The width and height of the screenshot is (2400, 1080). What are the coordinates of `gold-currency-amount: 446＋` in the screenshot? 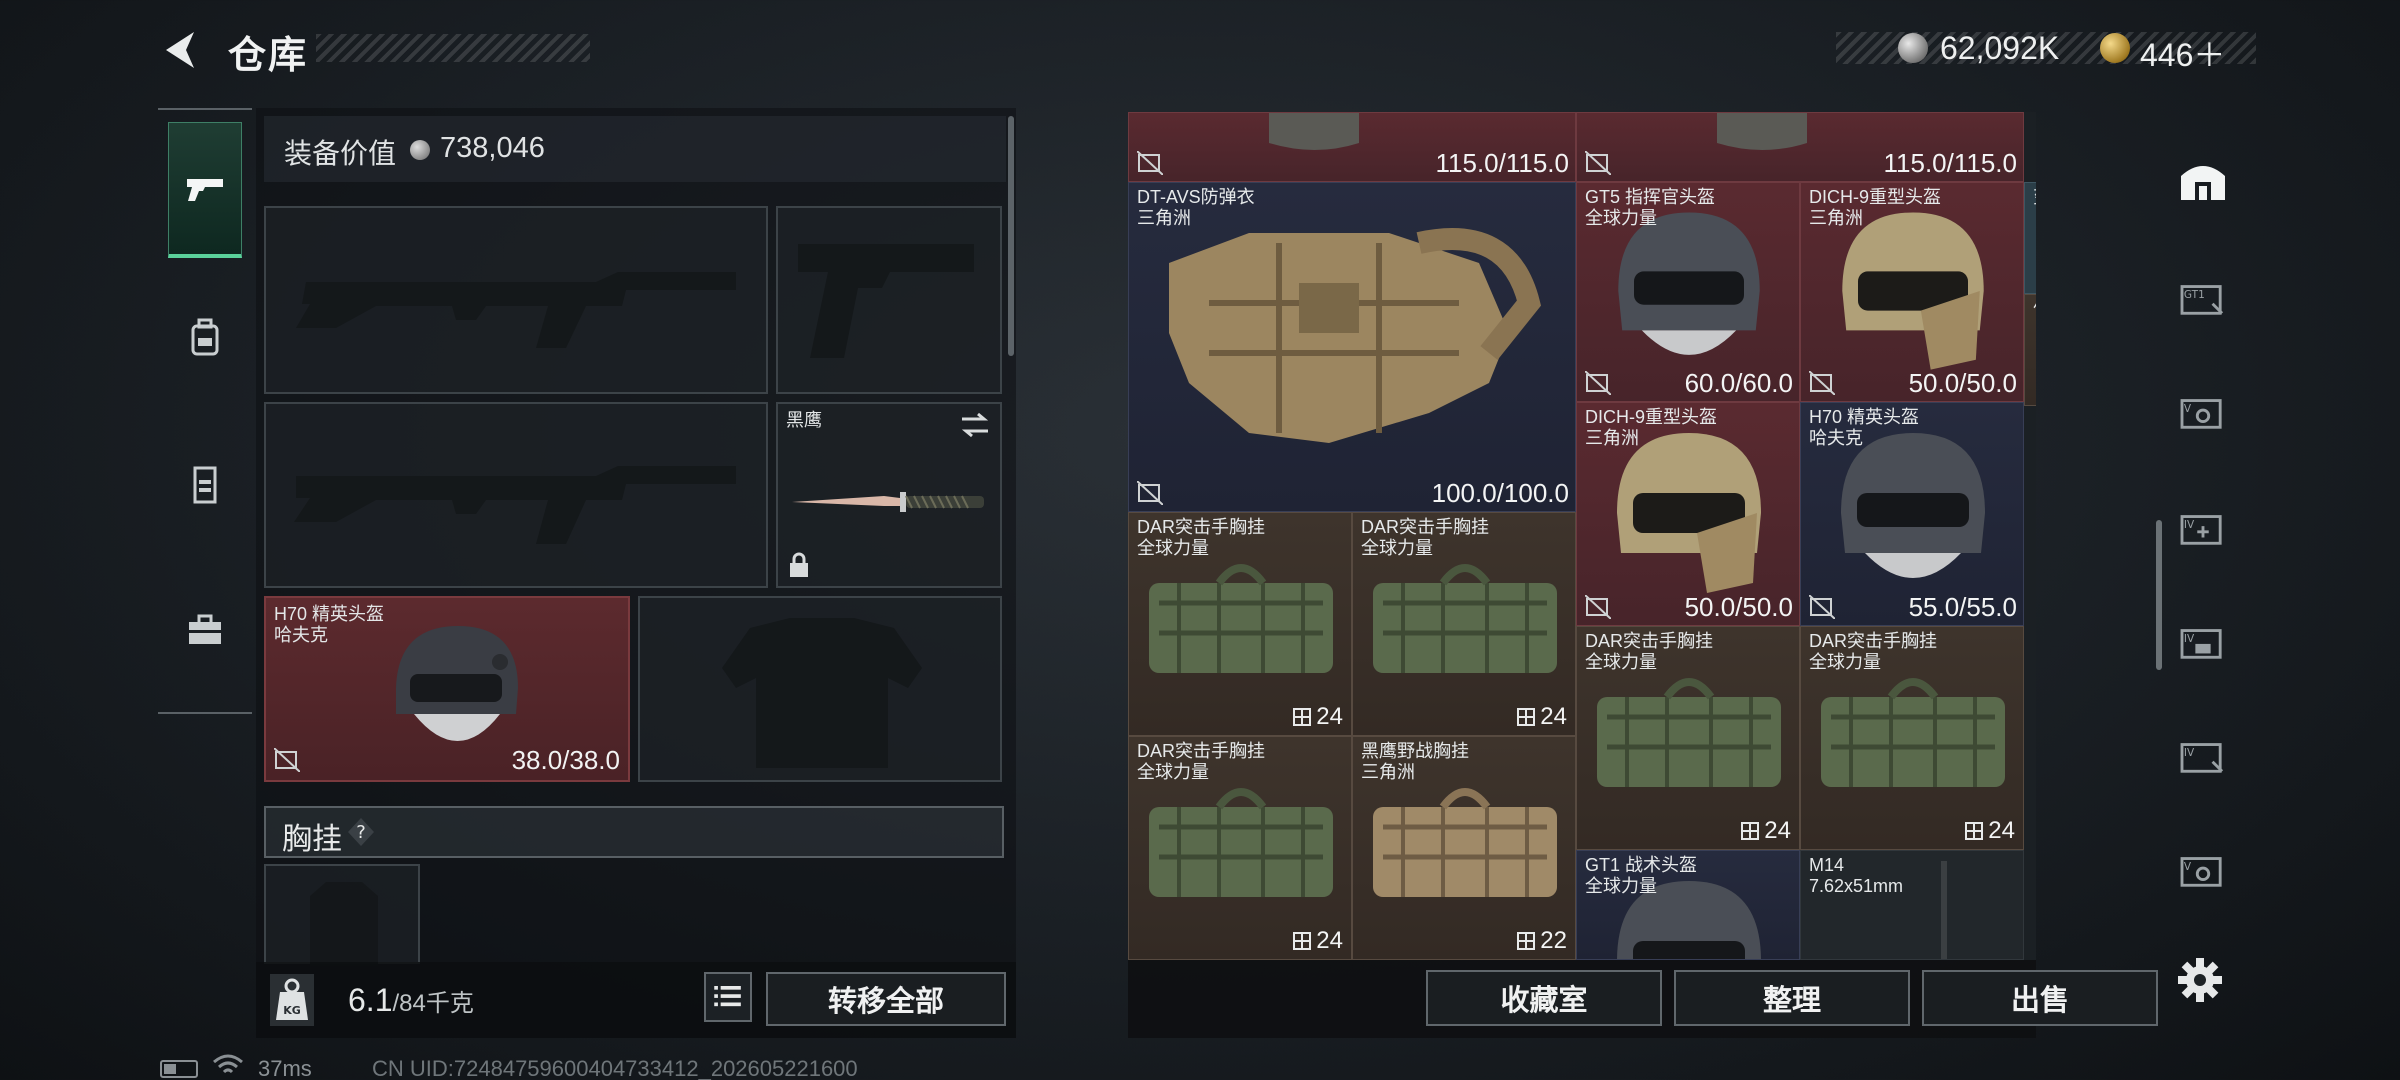 It's located at (2182, 53).